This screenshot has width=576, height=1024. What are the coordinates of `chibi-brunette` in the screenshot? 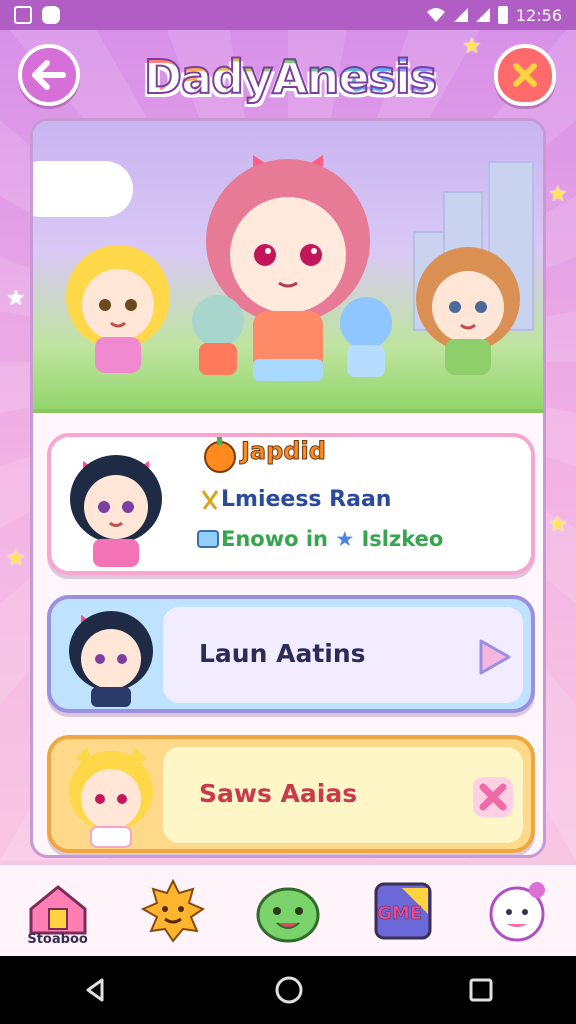 It's located at (468, 311).